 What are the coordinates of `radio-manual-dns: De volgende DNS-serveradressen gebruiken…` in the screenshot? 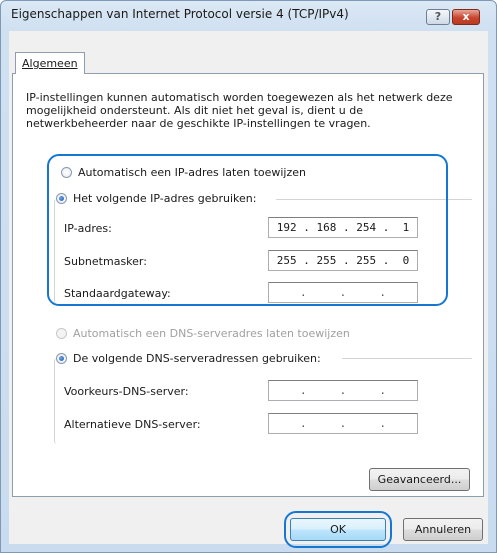 It's located at (190, 358).